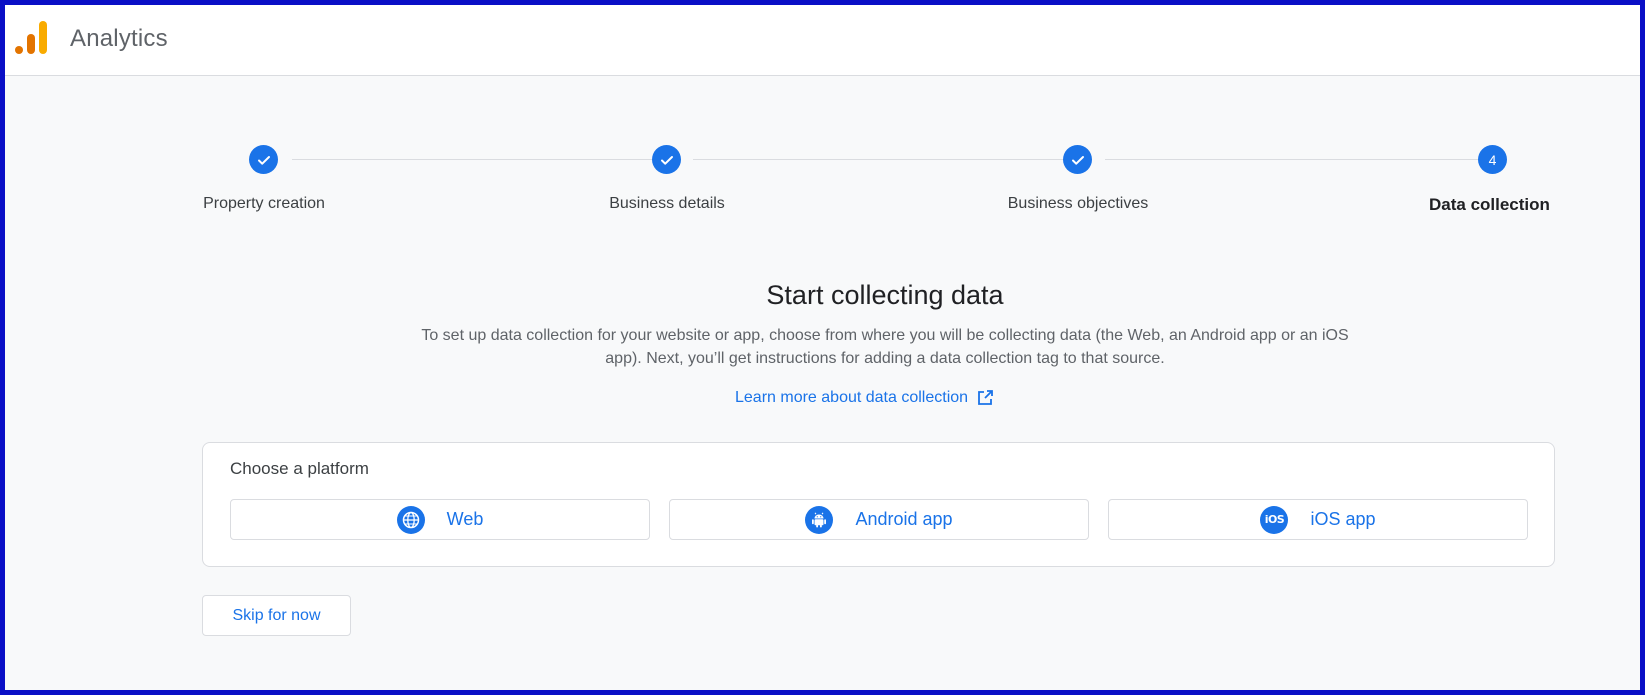 Image resolution: width=1645 pixels, height=695 pixels. Describe the element at coordinates (819, 519) in the screenshot. I see `android-icon` at that location.